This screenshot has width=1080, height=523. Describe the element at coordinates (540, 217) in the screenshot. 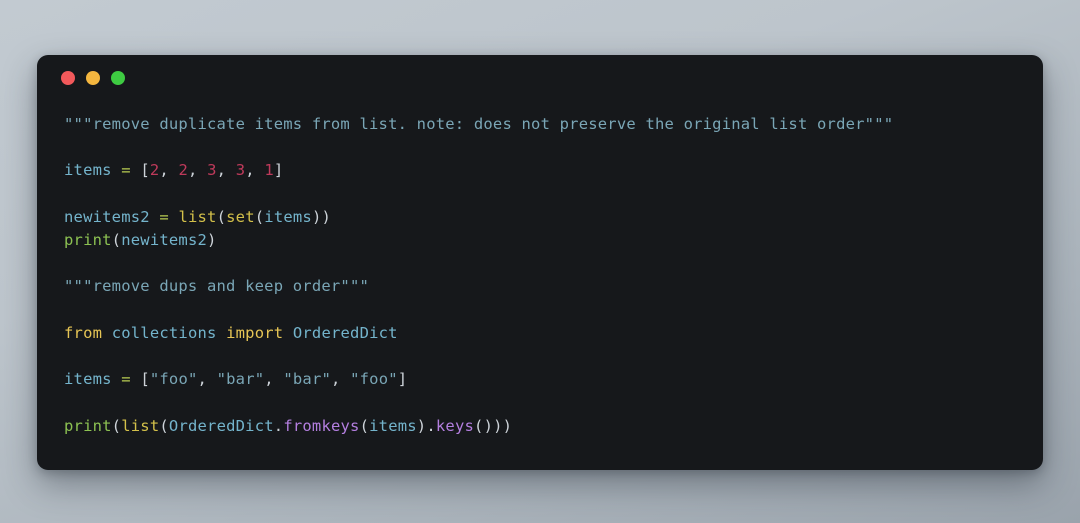

I see `code-line: newitems2 = list(set(items))` at that location.